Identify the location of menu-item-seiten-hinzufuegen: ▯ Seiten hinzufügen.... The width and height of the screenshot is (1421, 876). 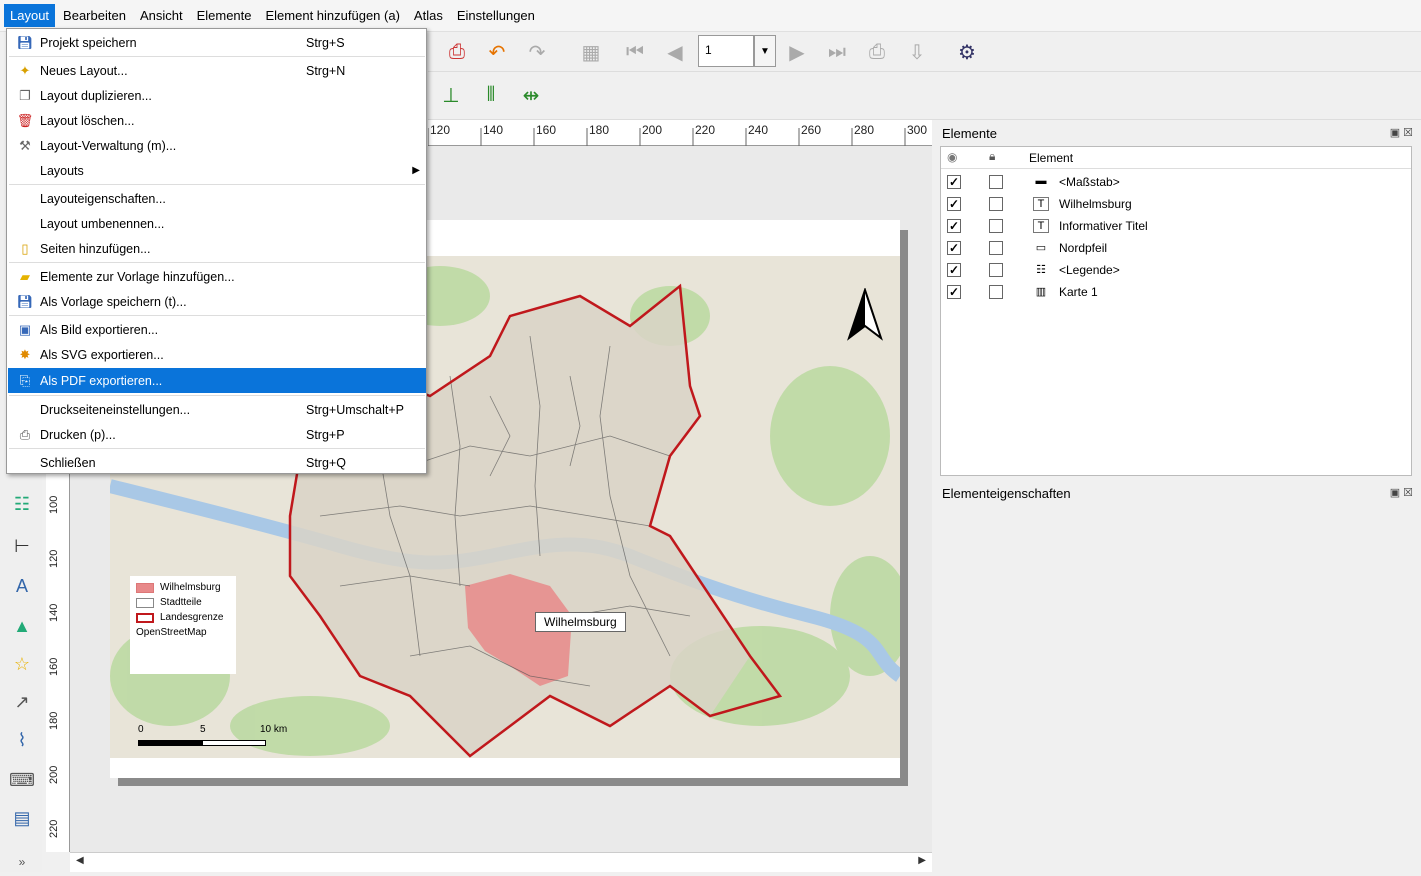
(217, 248).